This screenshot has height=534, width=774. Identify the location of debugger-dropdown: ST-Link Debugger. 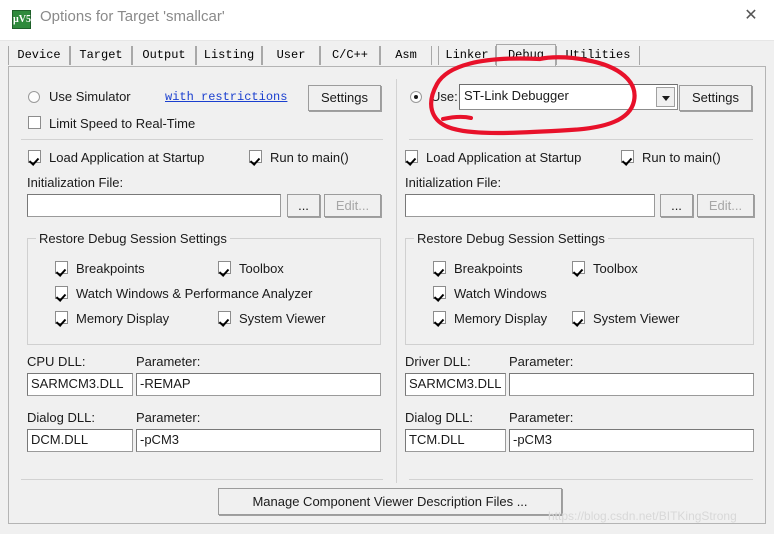
(568, 97).